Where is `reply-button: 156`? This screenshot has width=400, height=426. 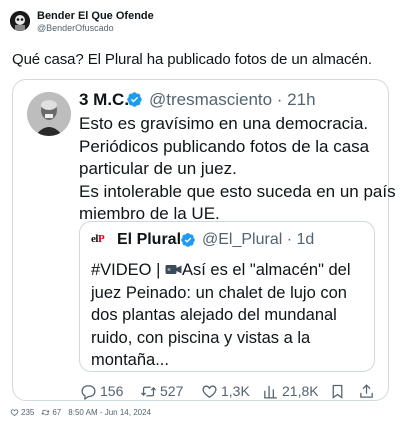
reply-button: 156 is located at coordinates (101, 391).